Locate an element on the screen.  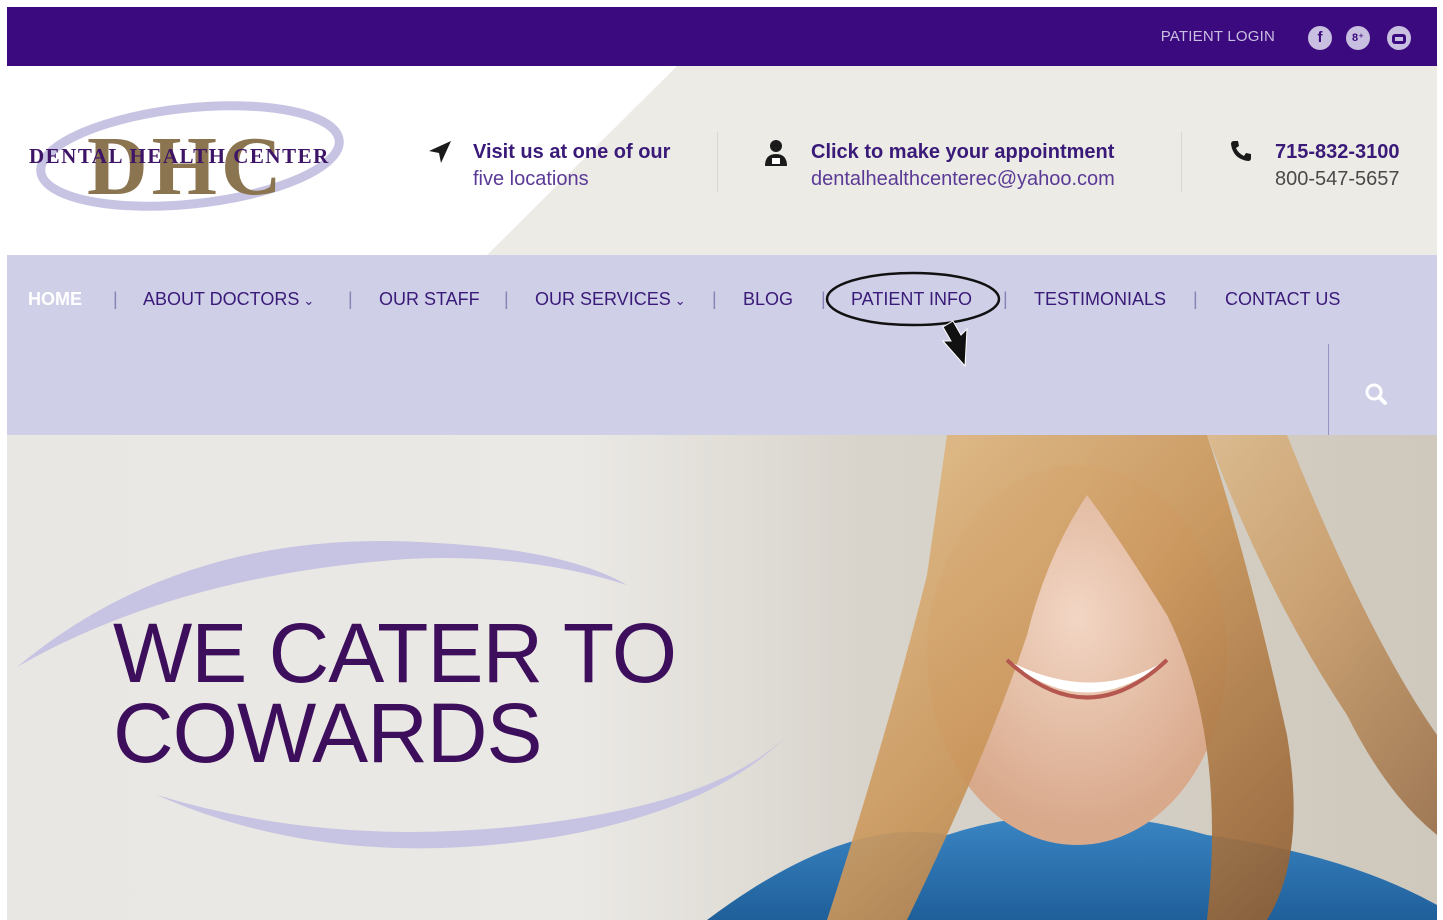
nav-patient-info: PATIENT INFO is located at coordinates (911, 299).